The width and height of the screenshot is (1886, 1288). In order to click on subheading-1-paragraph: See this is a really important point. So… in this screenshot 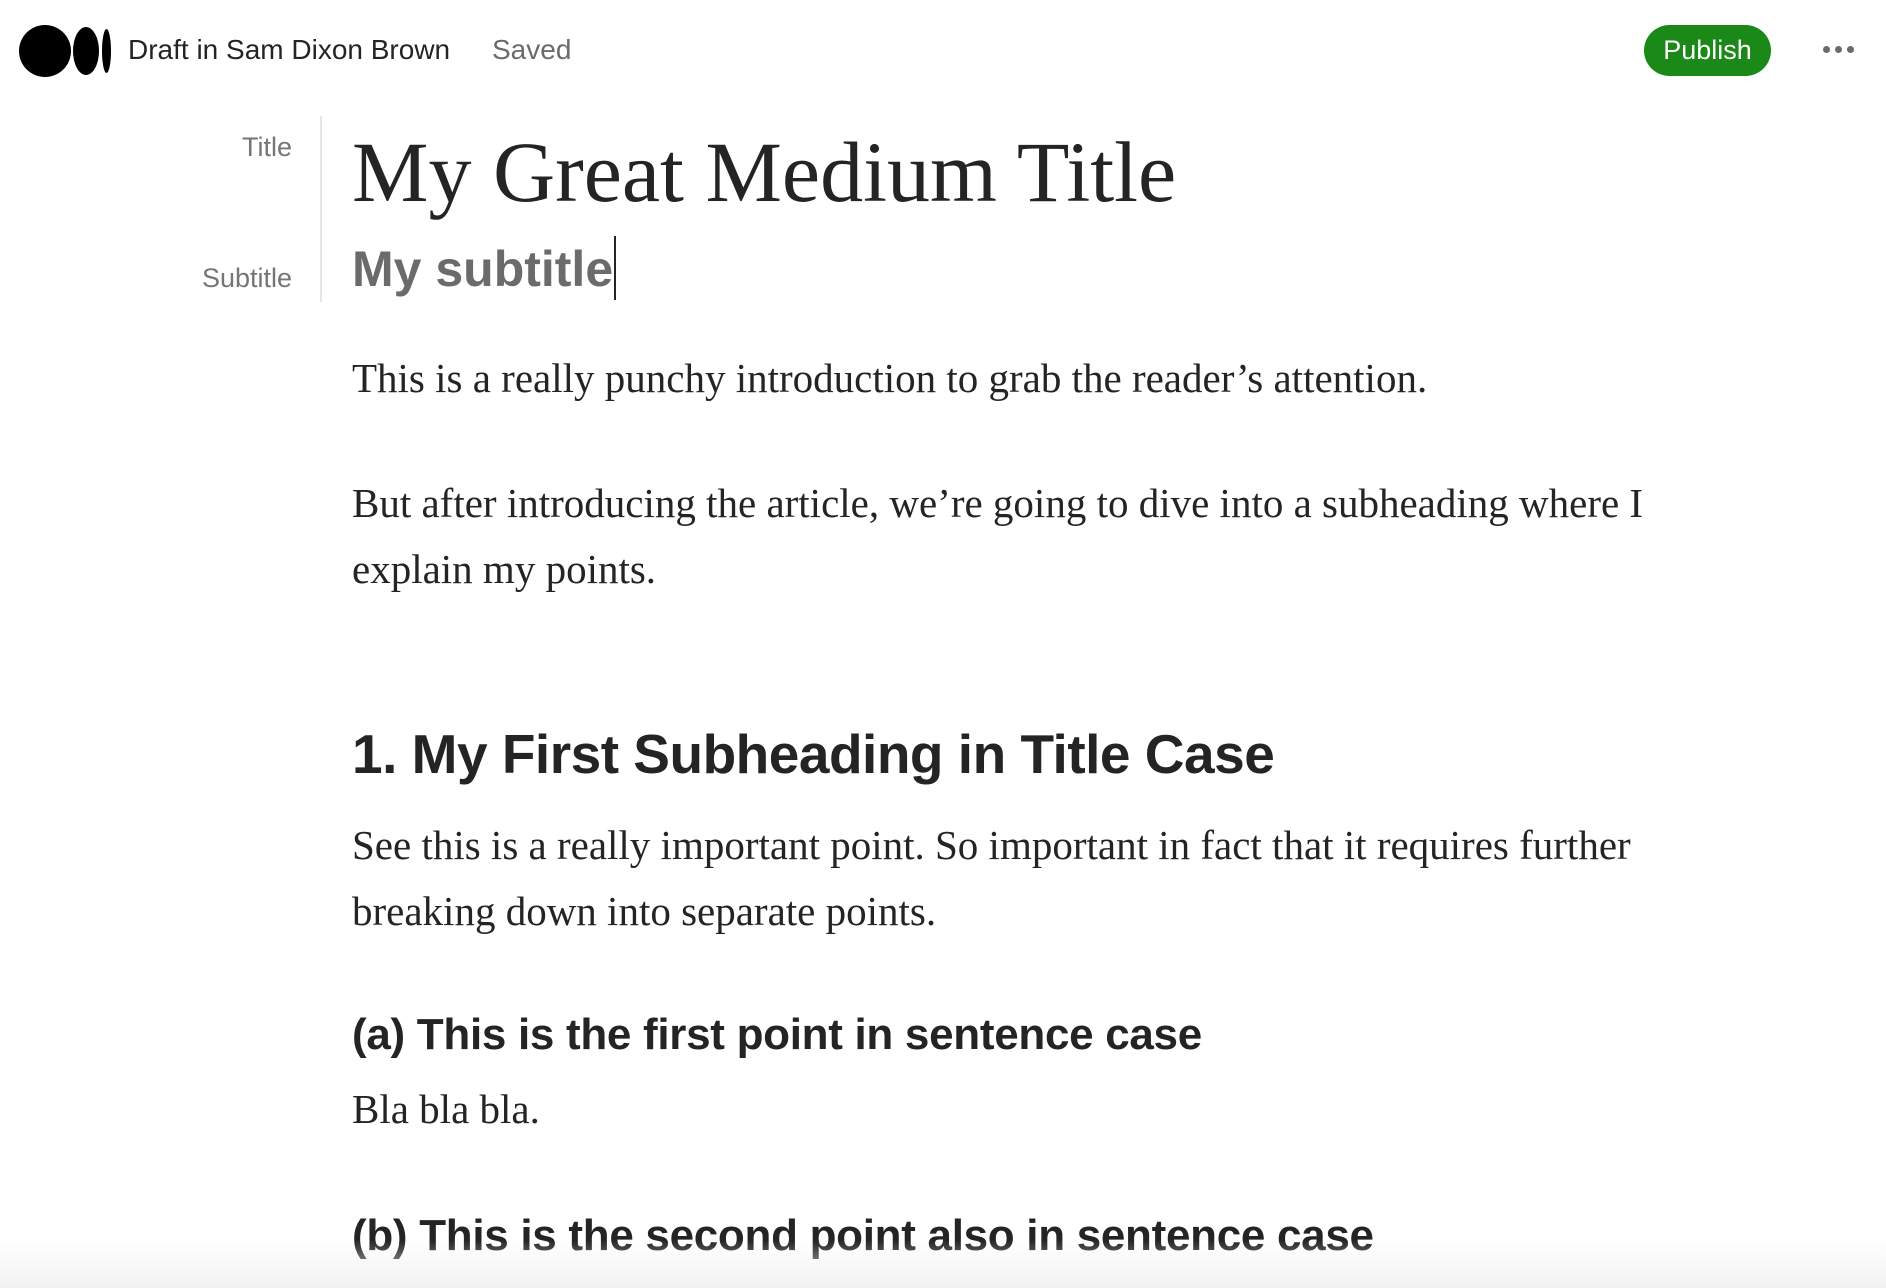, I will do `click(1017, 878)`.